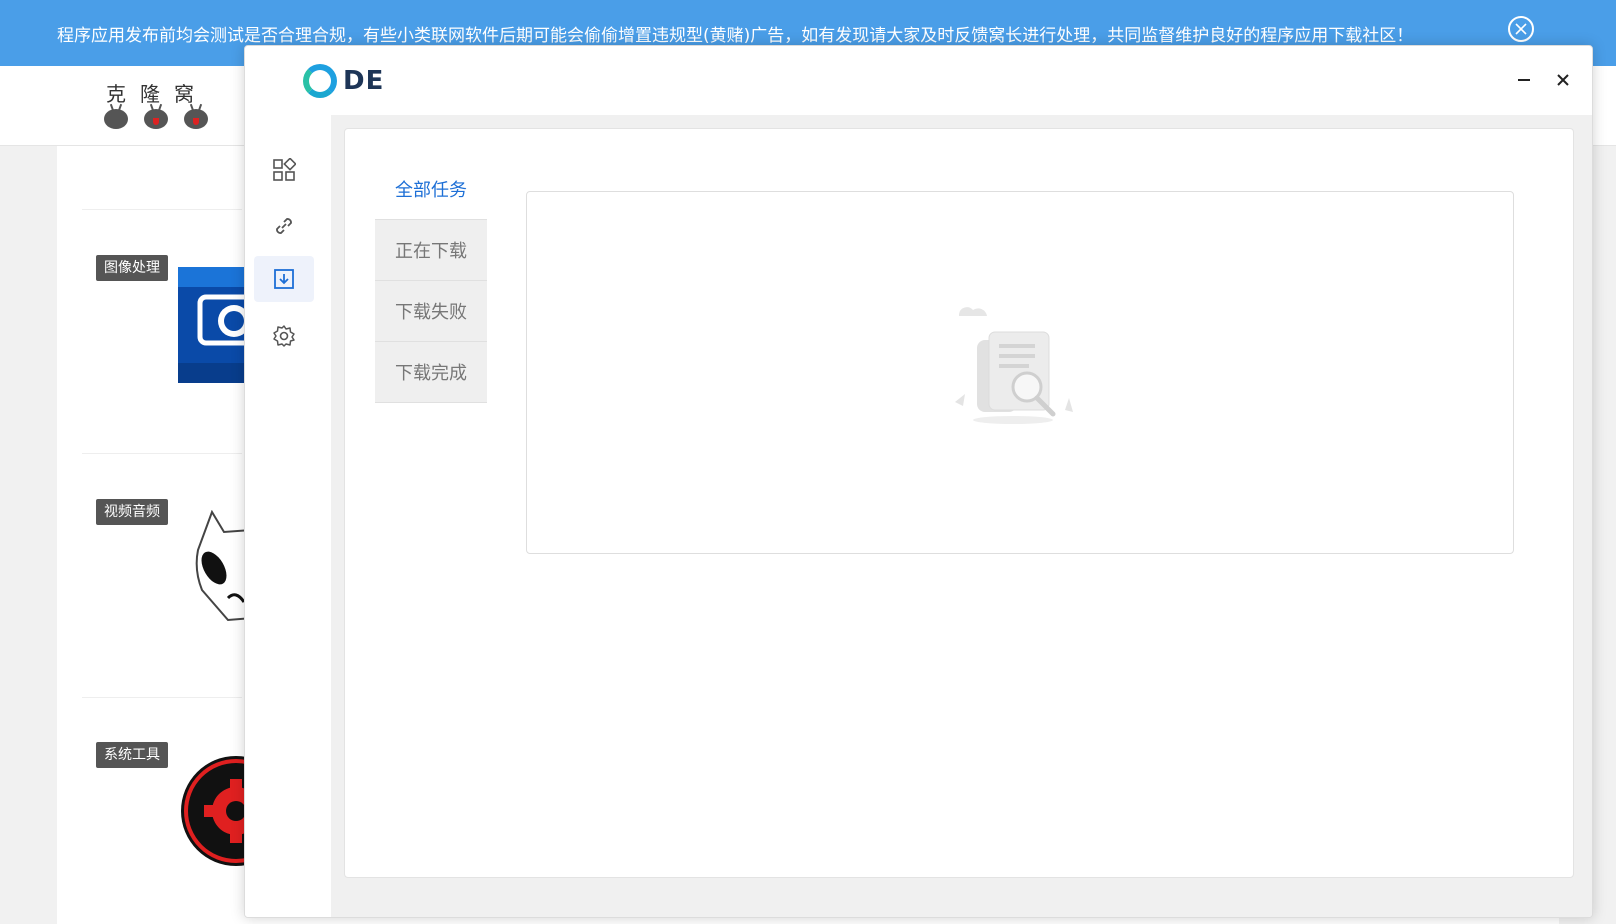  Describe the element at coordinates (220, 568) in the screenshot. I see `cat-app-icon` at that location.